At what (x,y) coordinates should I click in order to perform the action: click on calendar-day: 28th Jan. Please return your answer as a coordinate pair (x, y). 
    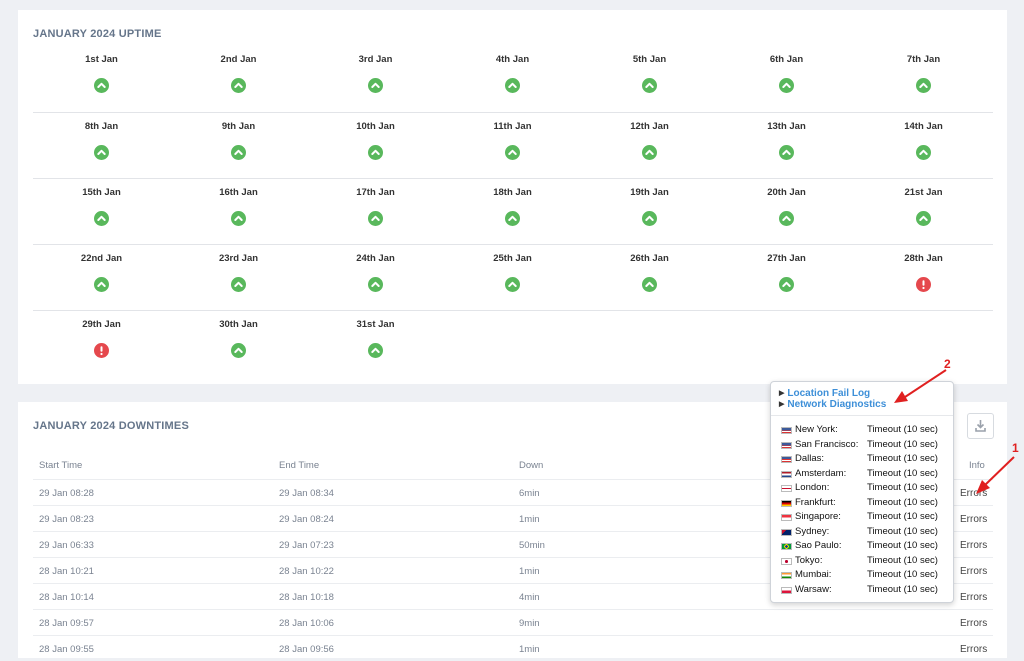
    Looking at the image, I should click on (923, 277).